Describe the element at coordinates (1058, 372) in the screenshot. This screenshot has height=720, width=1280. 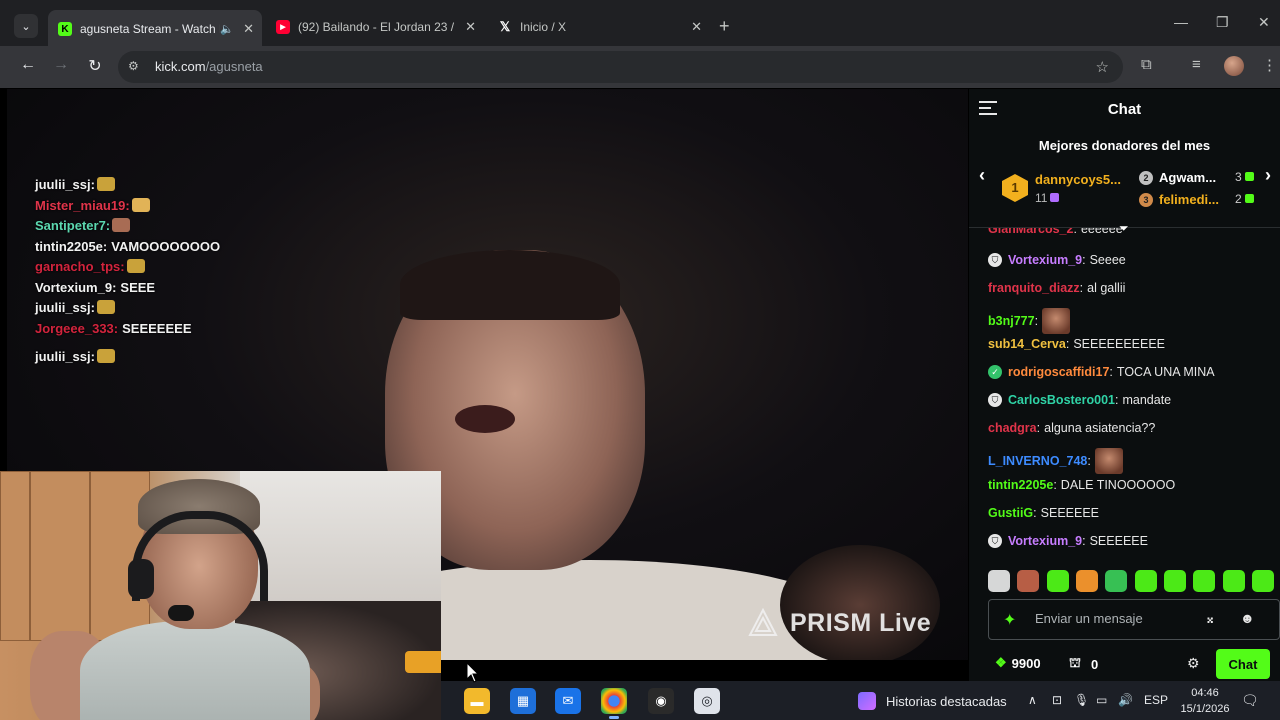
I see `chat-username: rodrigoscaffidi17` at that location.